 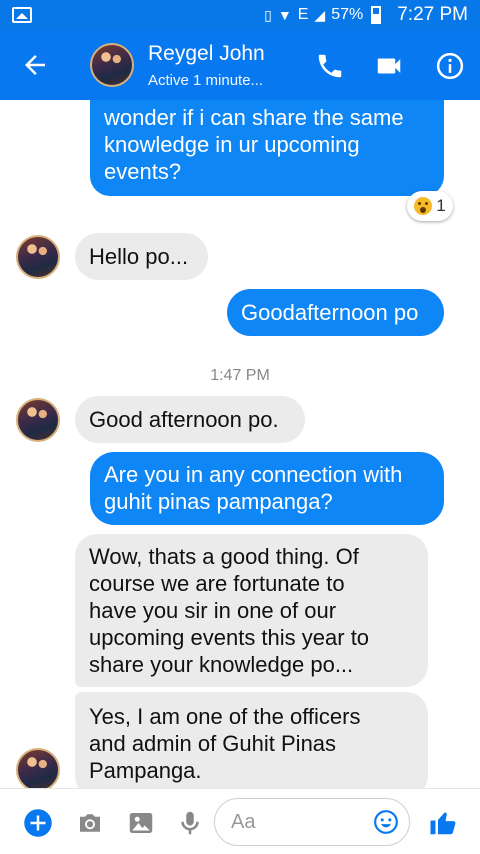 I want to click on video-call-icon, so click(x=389, y=66).